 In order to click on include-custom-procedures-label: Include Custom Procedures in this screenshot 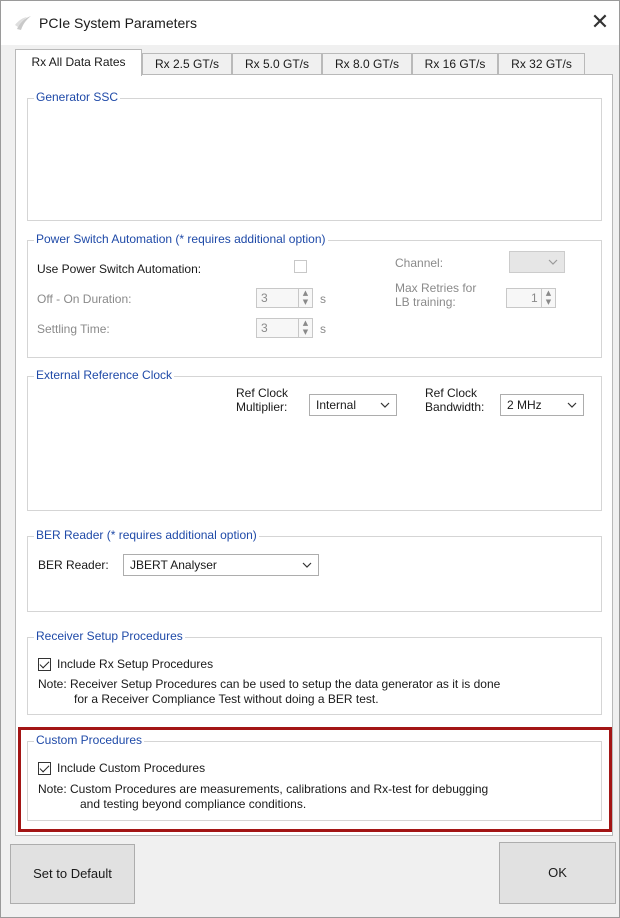, I will do `click(131, 768)`.